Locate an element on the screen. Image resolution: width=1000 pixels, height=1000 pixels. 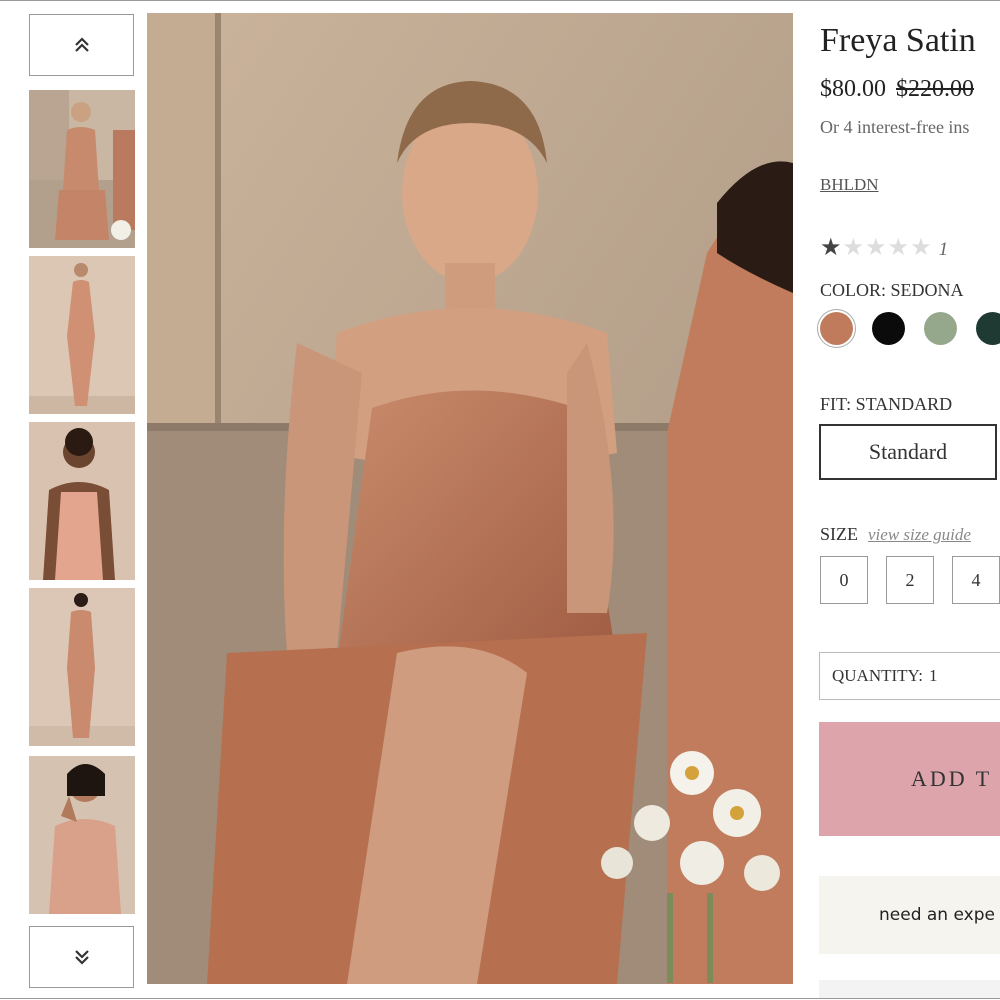
quantity-value: 1 is located at coordinates (933, 675).